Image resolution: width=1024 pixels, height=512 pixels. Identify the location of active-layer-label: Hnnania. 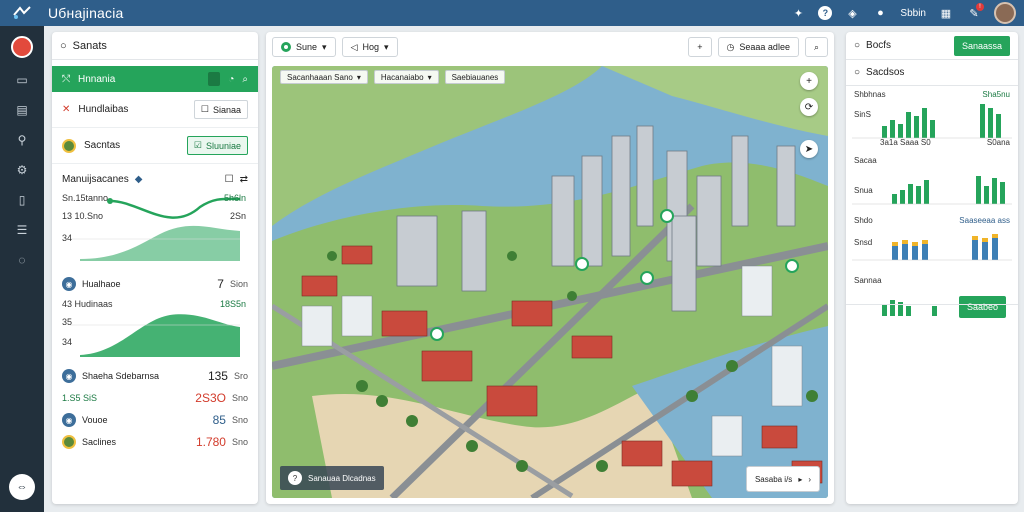
(97, 79).